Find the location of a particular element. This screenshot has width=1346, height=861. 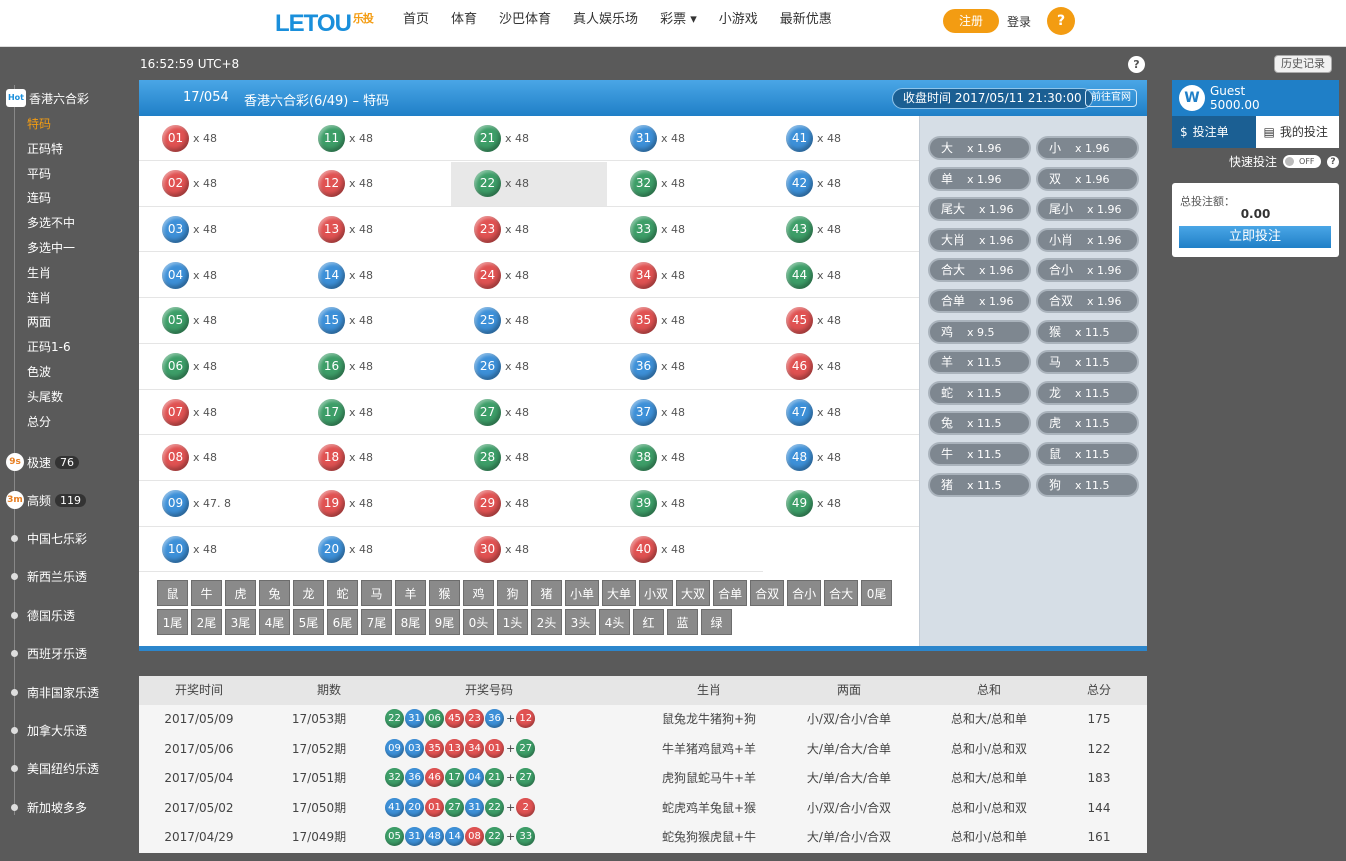

number-cell: 21 x 48 is located at coordinates (529, 138).